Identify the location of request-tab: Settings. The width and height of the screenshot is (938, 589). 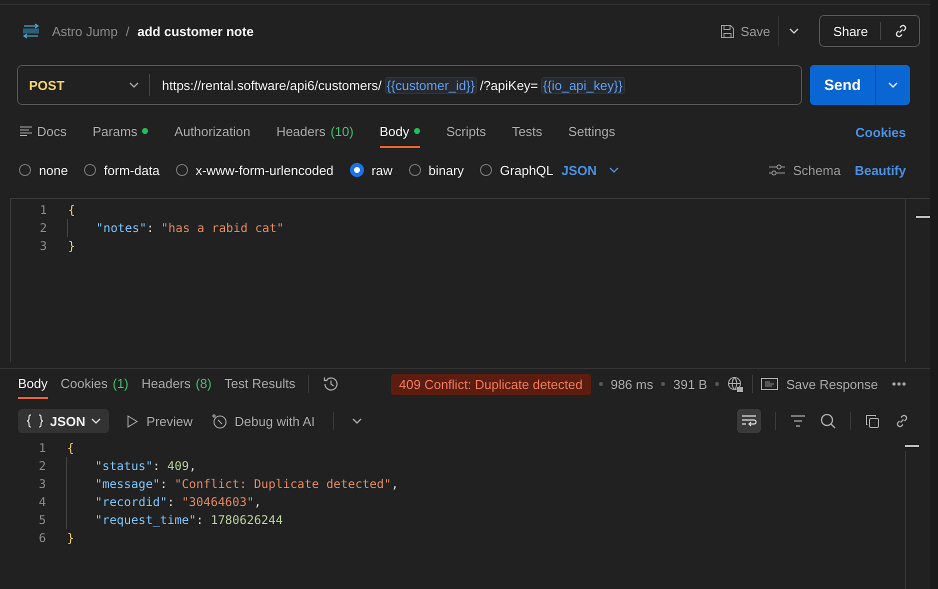
(592, 132).